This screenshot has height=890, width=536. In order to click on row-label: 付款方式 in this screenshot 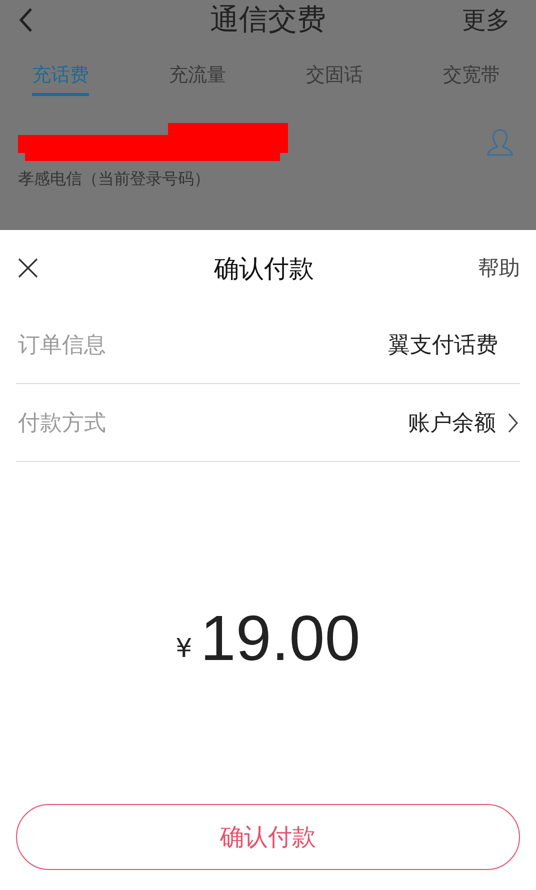, I will do `click(62, 424)`.